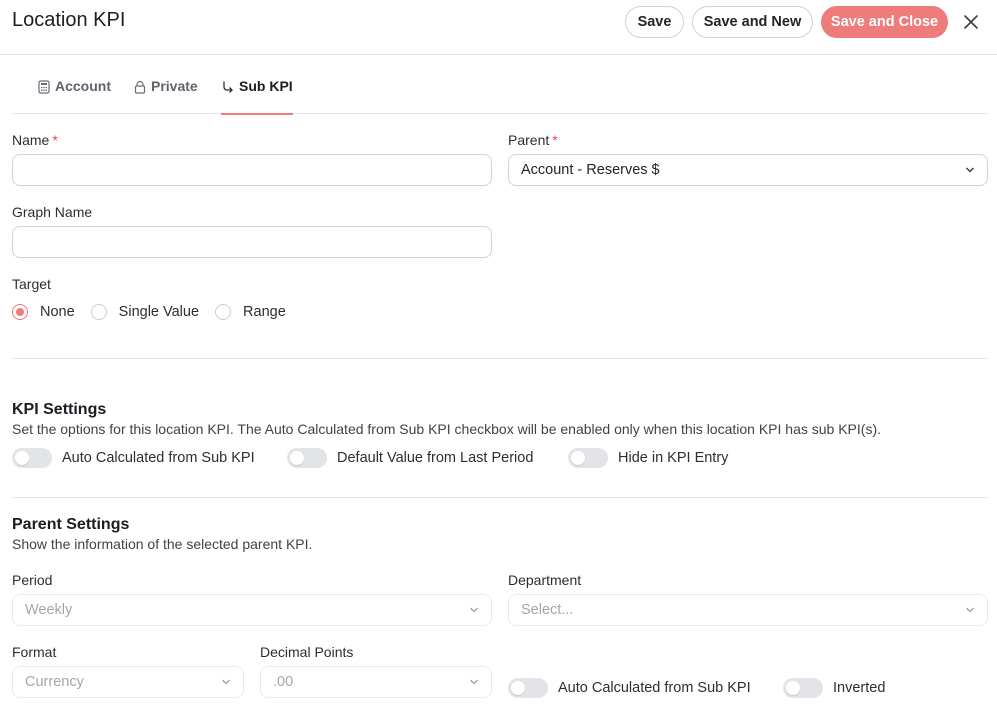 This screenshot has width=997, height=711. I want to click on parent-select-value: Account - Reserves $, so click(590, 170).